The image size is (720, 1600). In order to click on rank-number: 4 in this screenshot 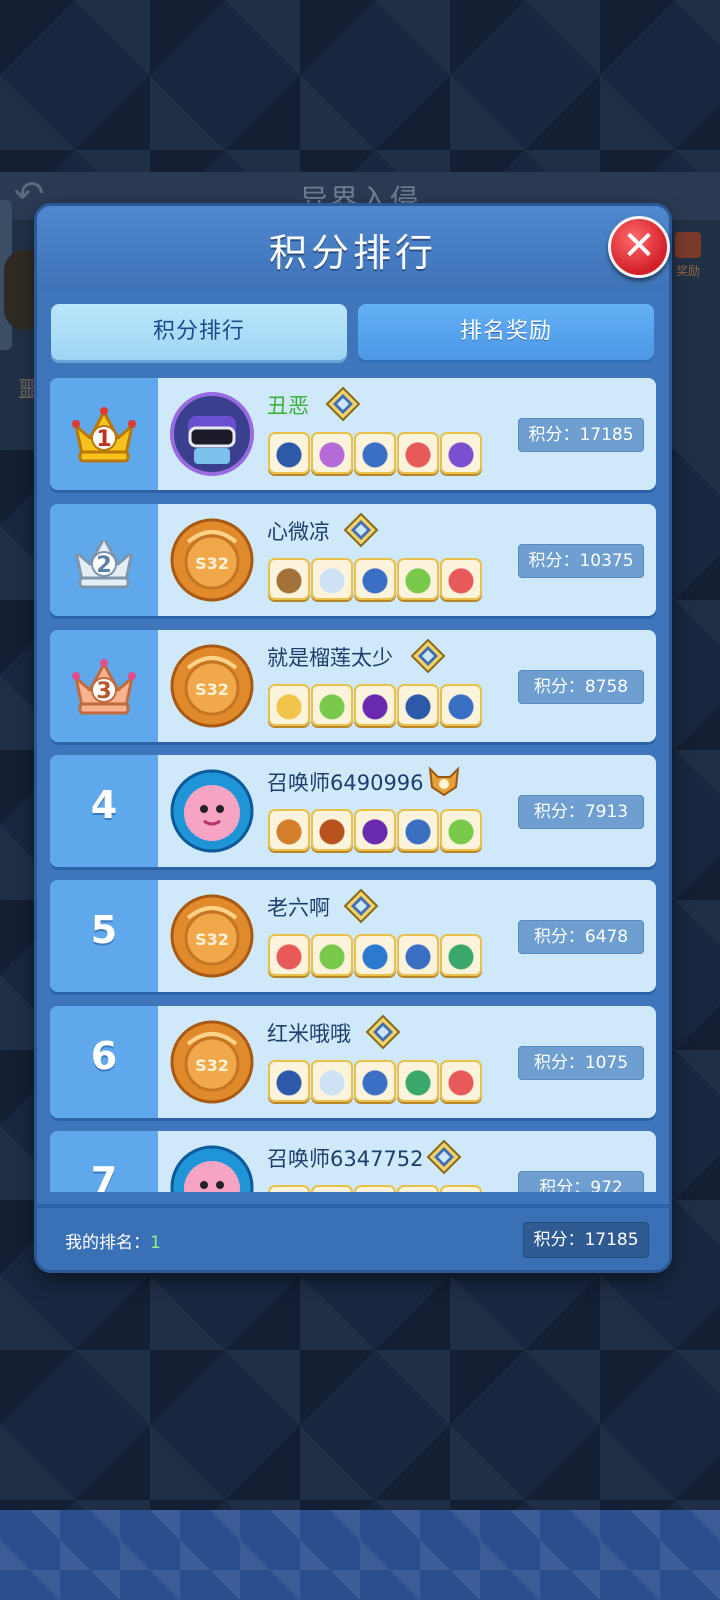, I will do `click(104, 805)`.